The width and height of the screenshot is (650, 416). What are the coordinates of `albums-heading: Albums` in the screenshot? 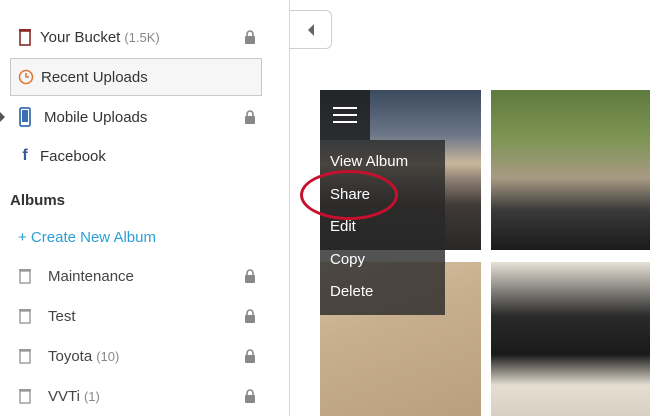 It's located at (38, 200).